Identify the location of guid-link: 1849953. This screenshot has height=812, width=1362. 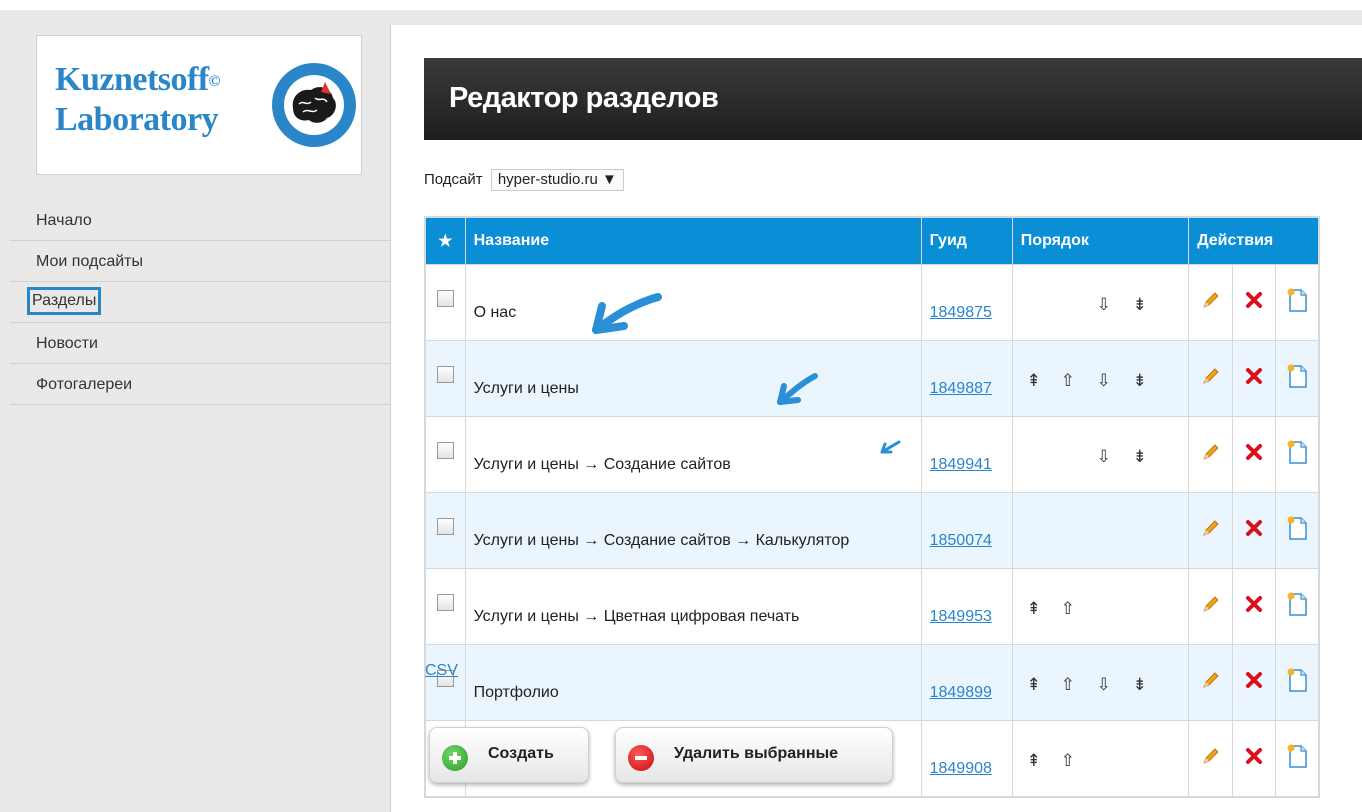
(961, 616).